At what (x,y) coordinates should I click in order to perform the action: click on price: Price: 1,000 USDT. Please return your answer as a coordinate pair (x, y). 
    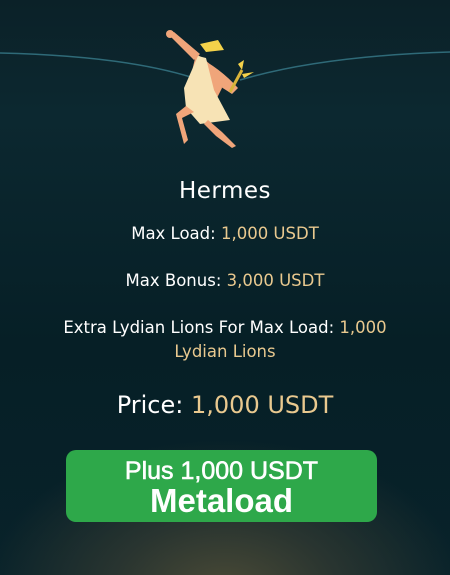
    Looking at the image, I should click on (225, 405).